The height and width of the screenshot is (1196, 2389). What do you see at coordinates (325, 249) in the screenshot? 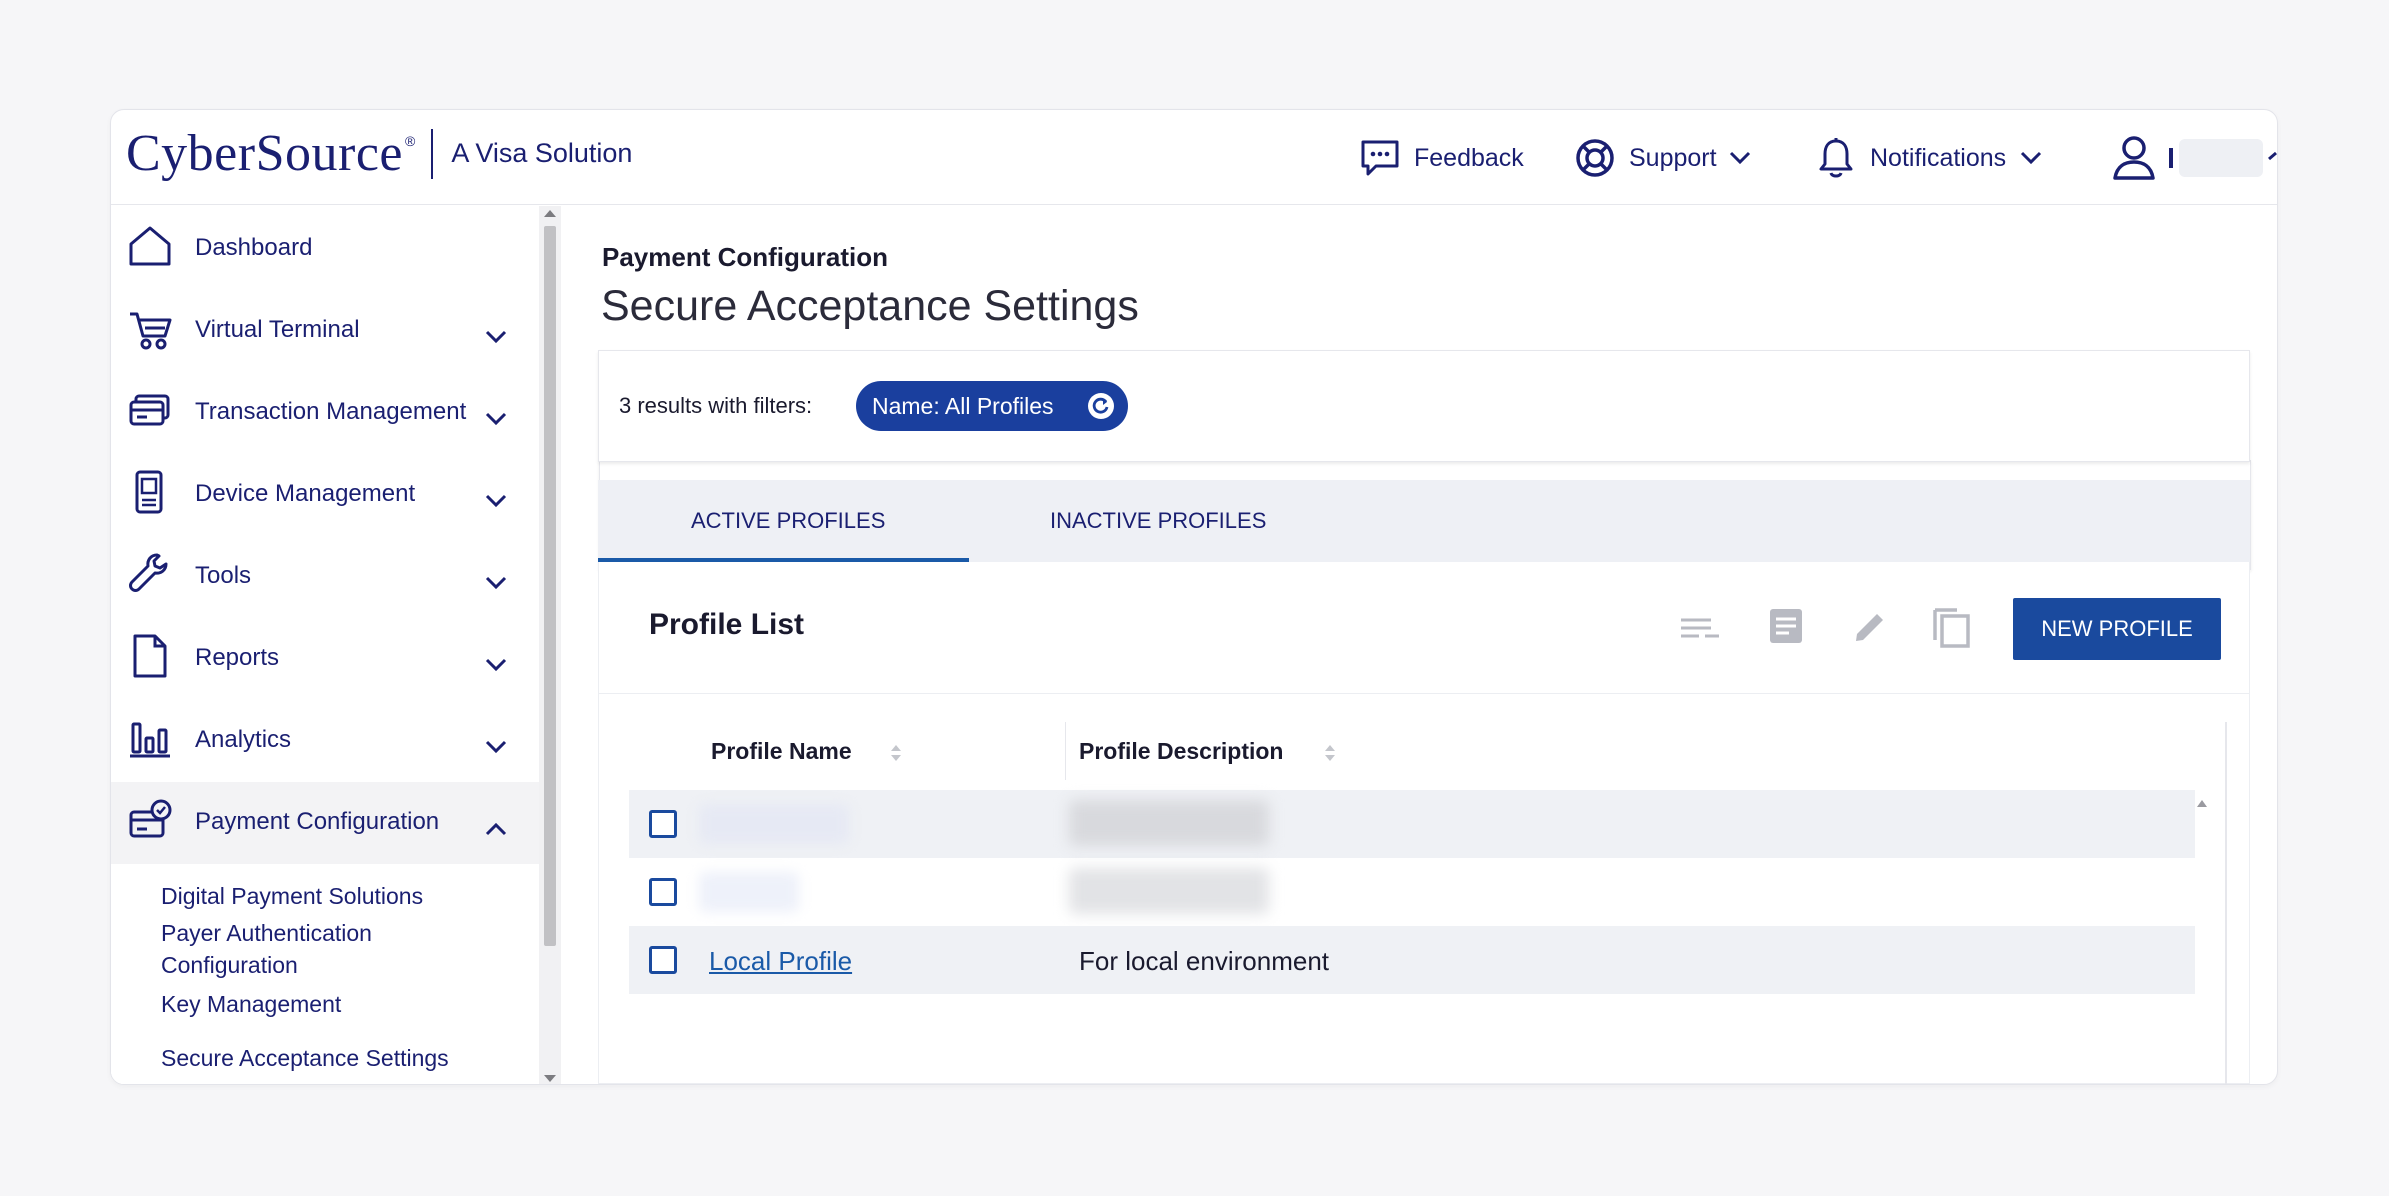
I see `sidebar-item-dashboard: Dashboard` at bounding box center [325, 249].